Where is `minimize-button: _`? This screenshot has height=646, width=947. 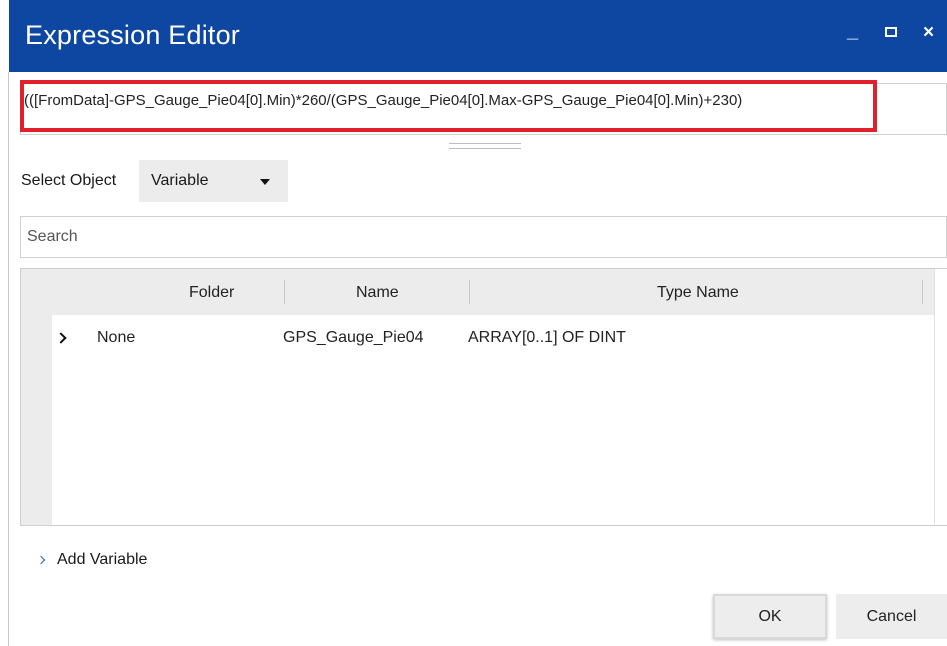
minimize-button: _ is located at coordinates (852, 31).